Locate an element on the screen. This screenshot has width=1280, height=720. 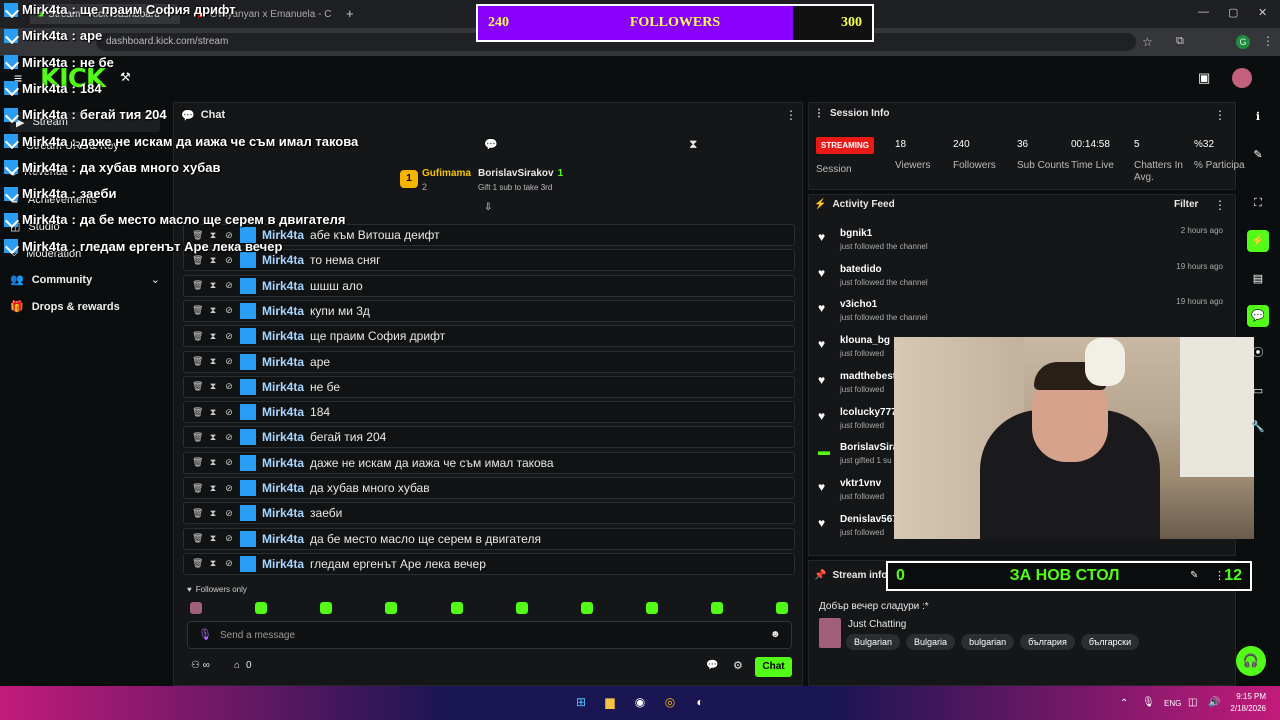
chat-message-input: Send a message is located at coordinates (489, 635).